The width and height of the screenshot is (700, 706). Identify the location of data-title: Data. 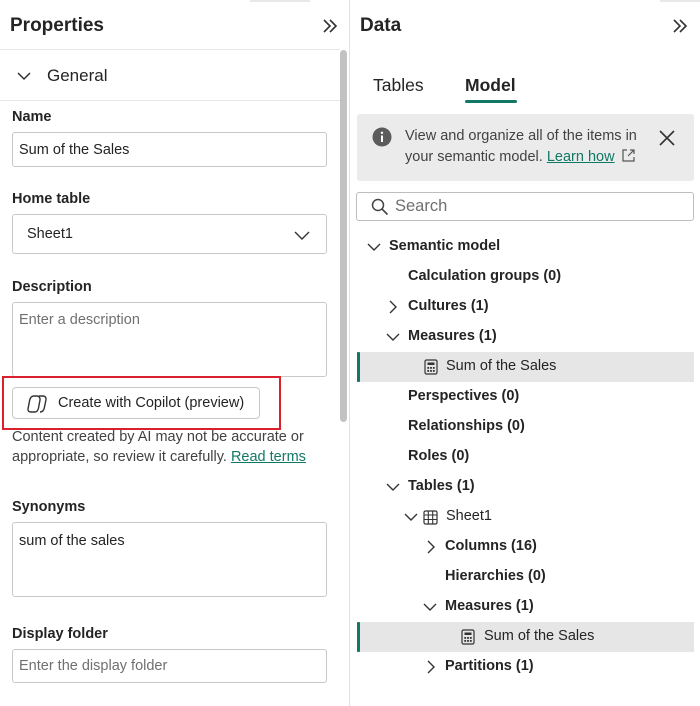
(381, 25).